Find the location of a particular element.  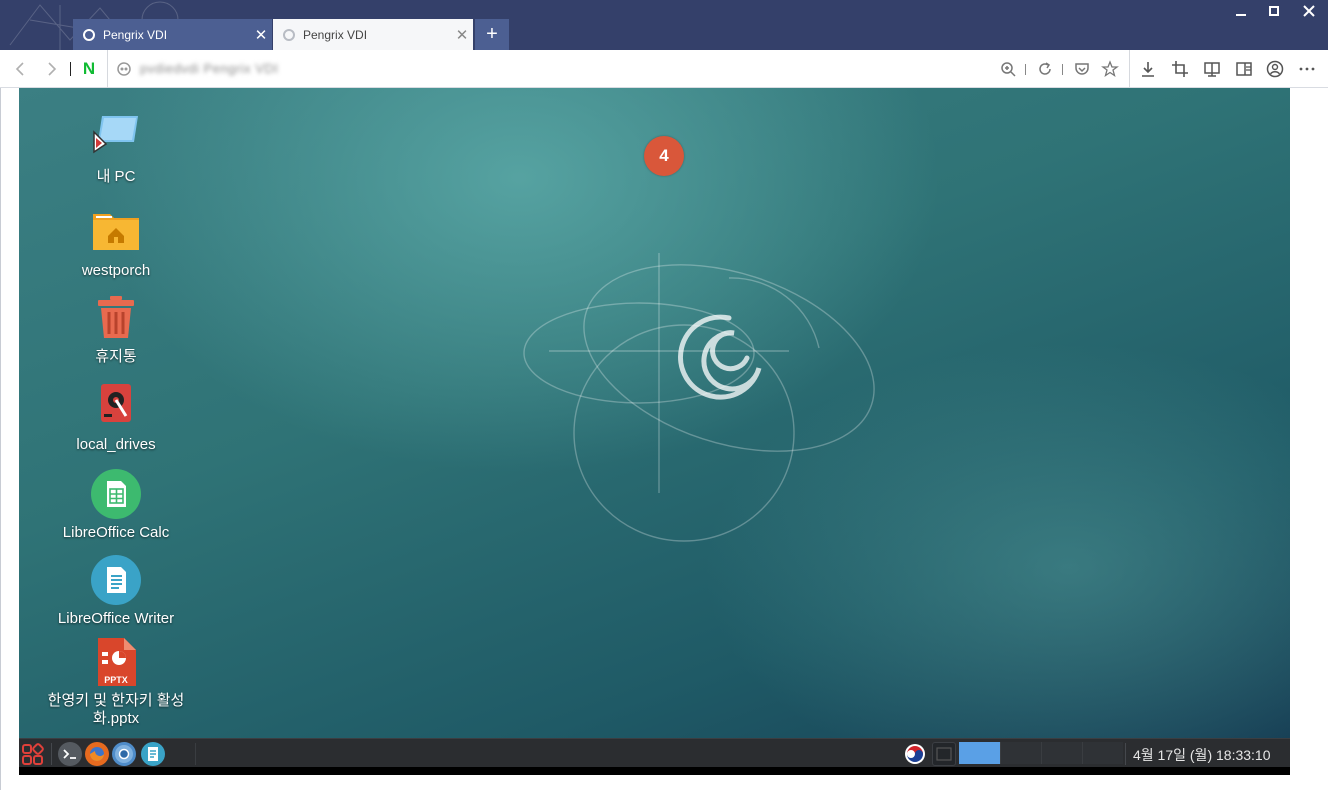

debian-swirl-wallpaper is located at coordinates (699, 397).